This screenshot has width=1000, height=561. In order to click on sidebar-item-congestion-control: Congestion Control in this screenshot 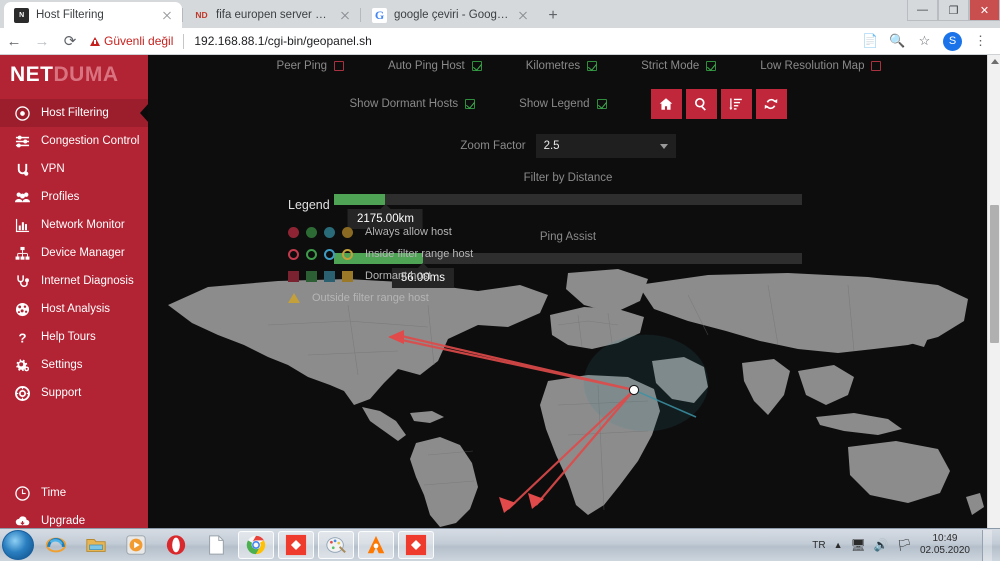, I will do `click(74, 141)`.